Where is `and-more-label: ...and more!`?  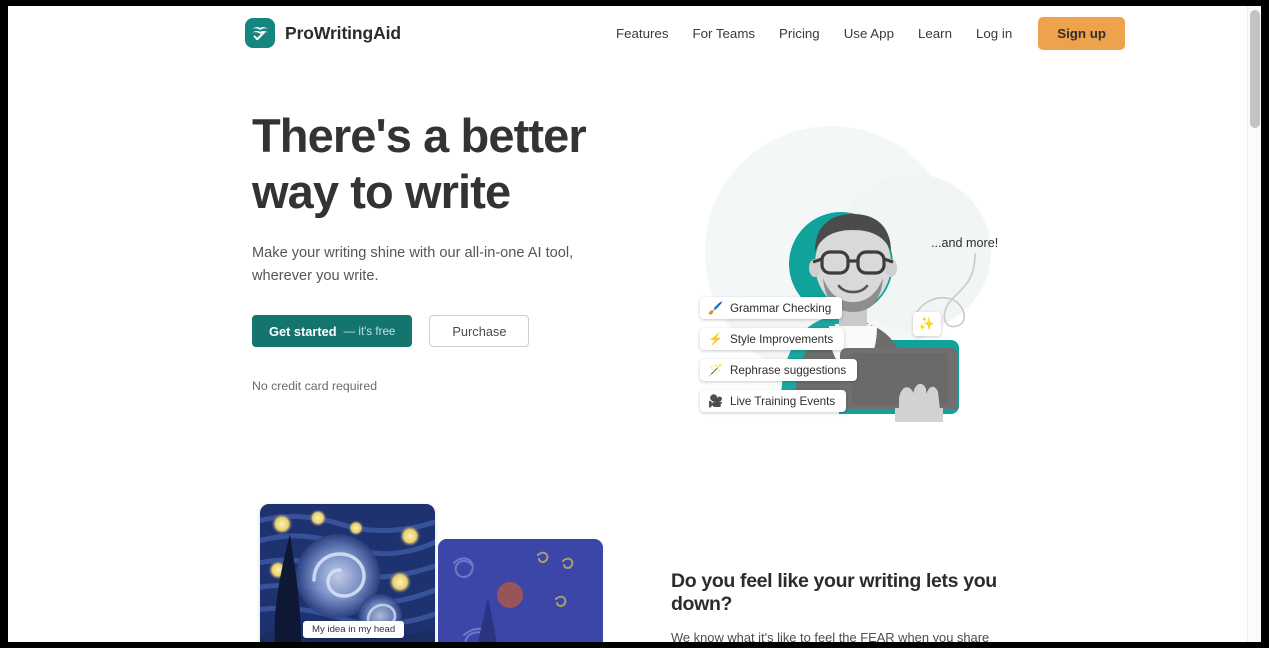 and-more-label: ...and more! is located at coordinates (965, 243).